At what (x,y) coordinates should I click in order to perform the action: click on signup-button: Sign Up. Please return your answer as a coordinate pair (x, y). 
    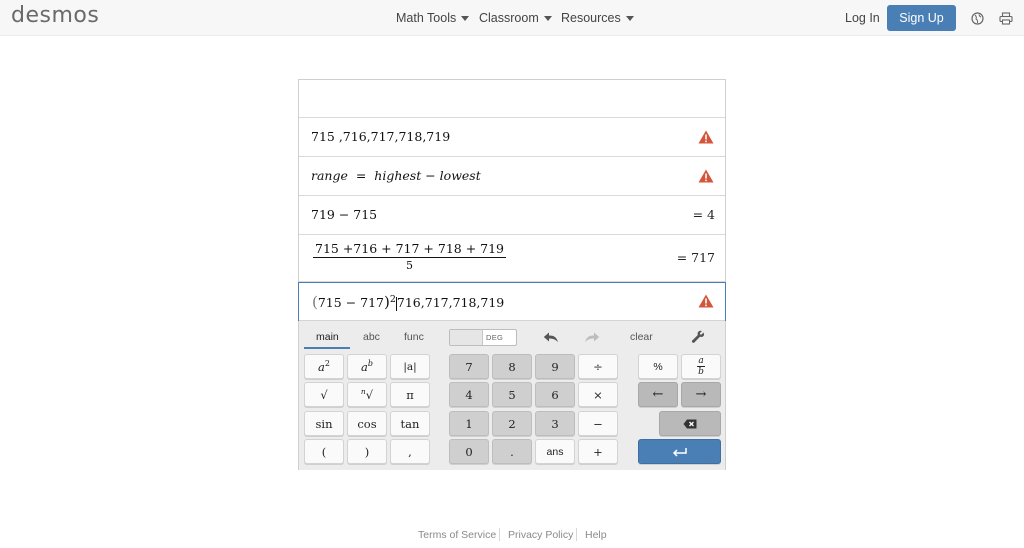
    Looking at the image, I should click on (921, 18).